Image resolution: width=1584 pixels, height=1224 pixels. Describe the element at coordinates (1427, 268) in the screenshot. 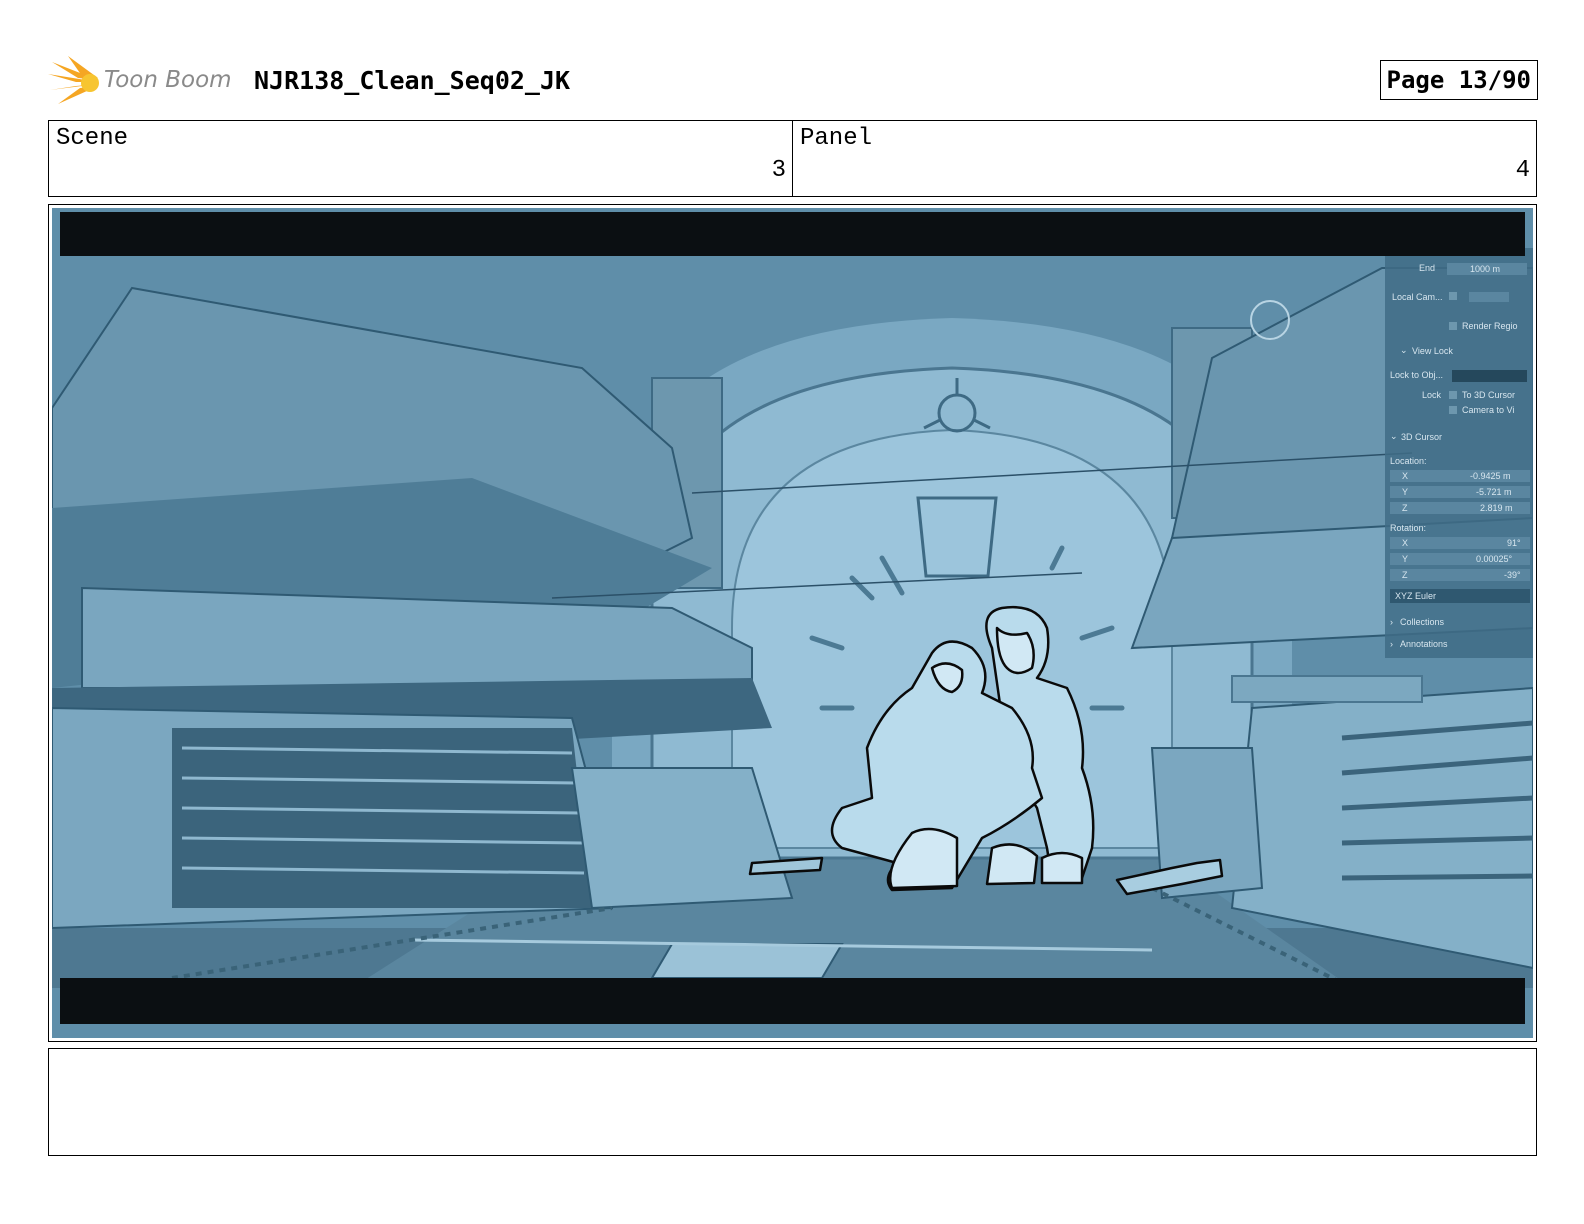

I see `end-label: End` at that location.